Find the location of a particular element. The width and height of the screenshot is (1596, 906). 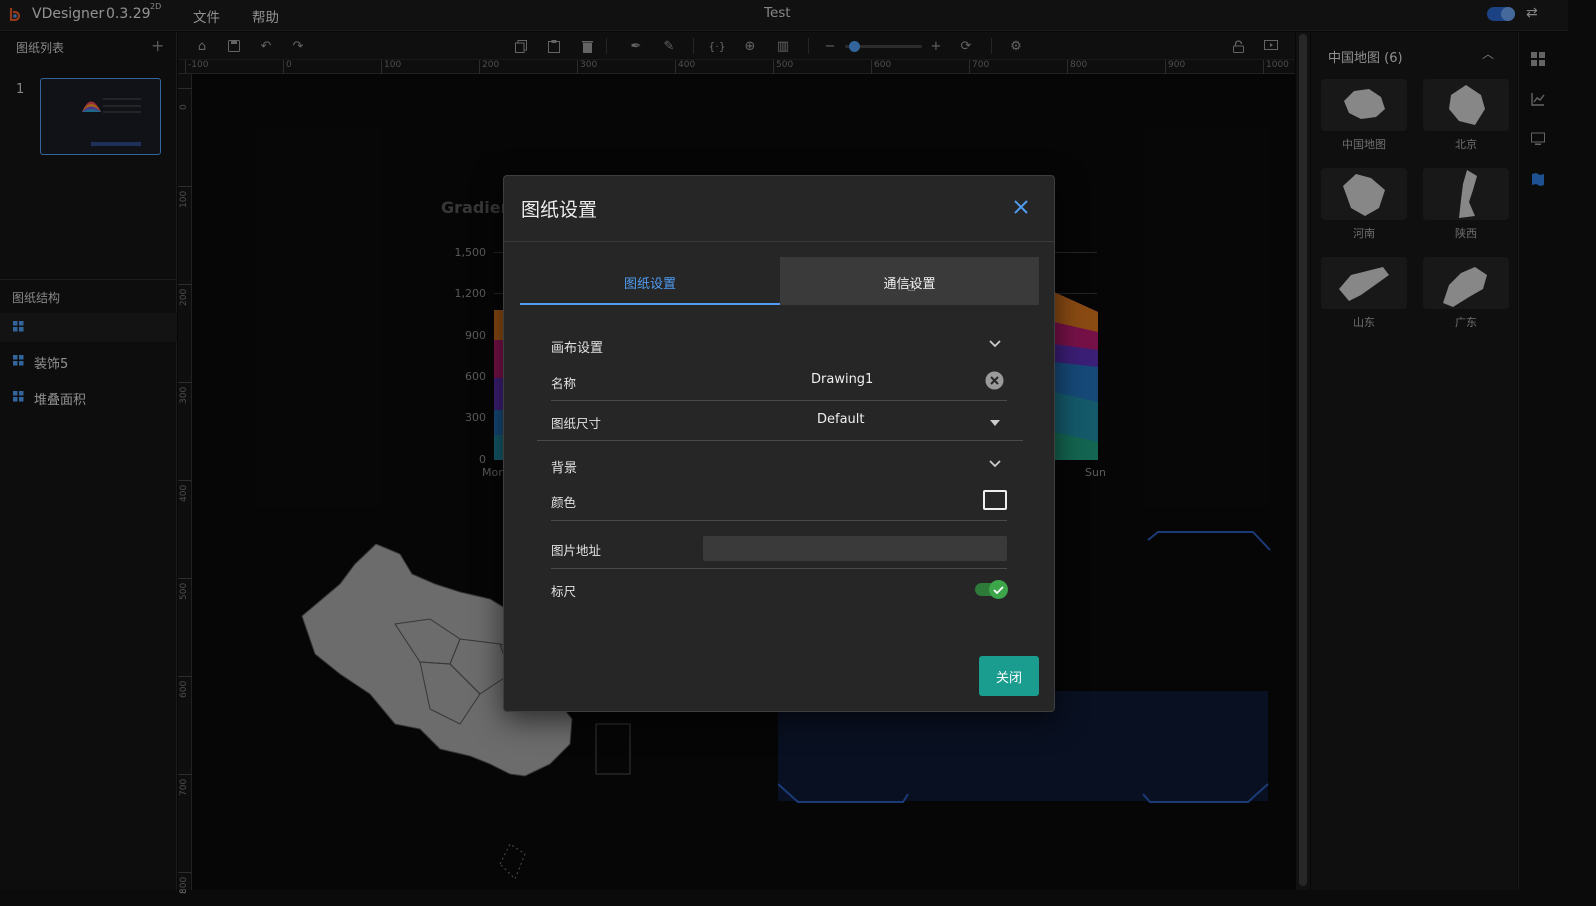

check-icon is located at coordinates (998, 589).